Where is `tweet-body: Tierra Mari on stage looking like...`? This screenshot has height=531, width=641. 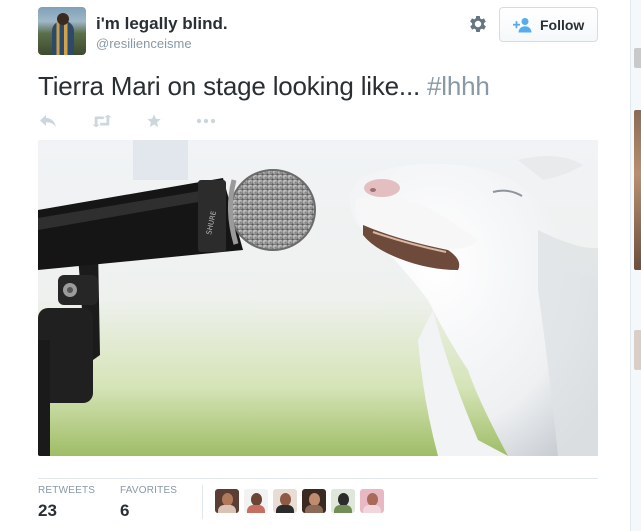 tweet-body: Tierra Mari on stage looking like... is located at coordinates (229, 86).